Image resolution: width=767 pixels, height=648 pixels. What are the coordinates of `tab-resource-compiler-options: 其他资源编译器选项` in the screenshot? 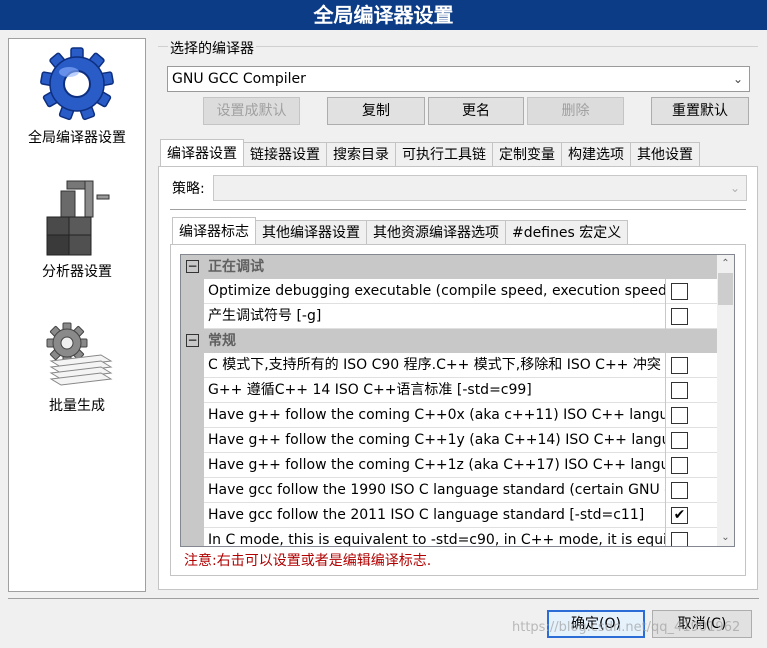 It's located at (436, 232).